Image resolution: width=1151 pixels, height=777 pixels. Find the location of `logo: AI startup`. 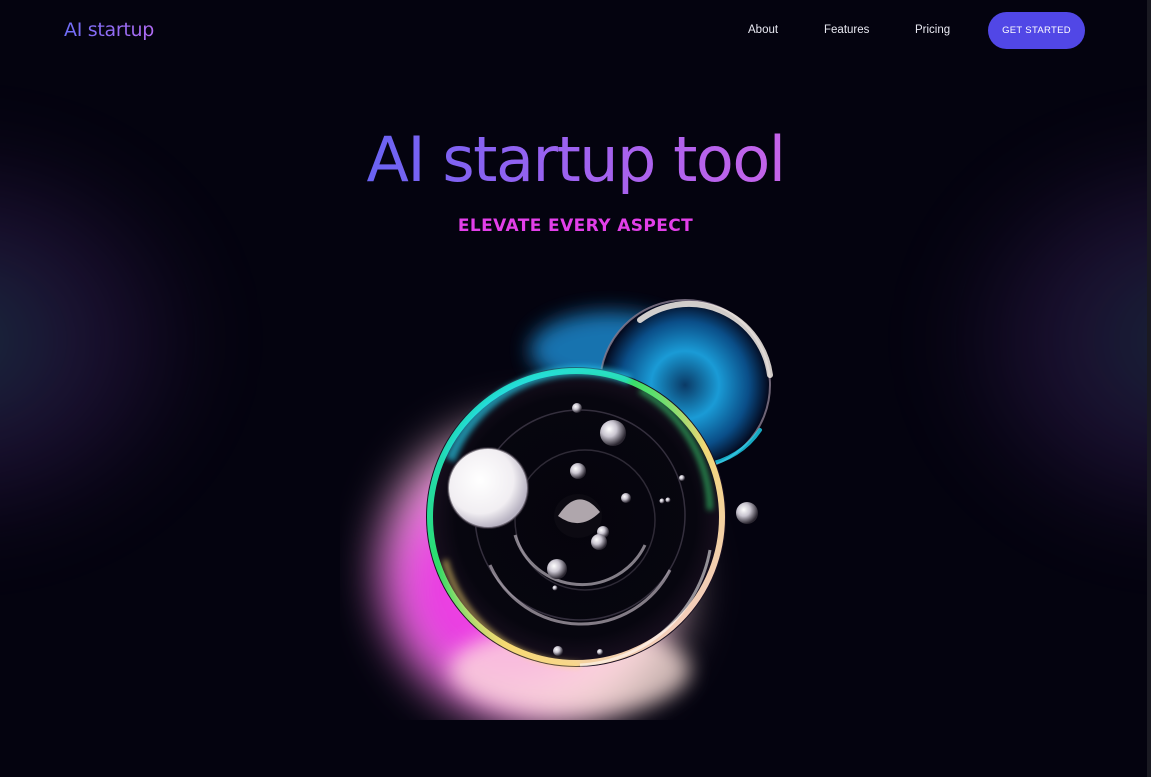

logo: AI startup is located at coordinates (109, 30).